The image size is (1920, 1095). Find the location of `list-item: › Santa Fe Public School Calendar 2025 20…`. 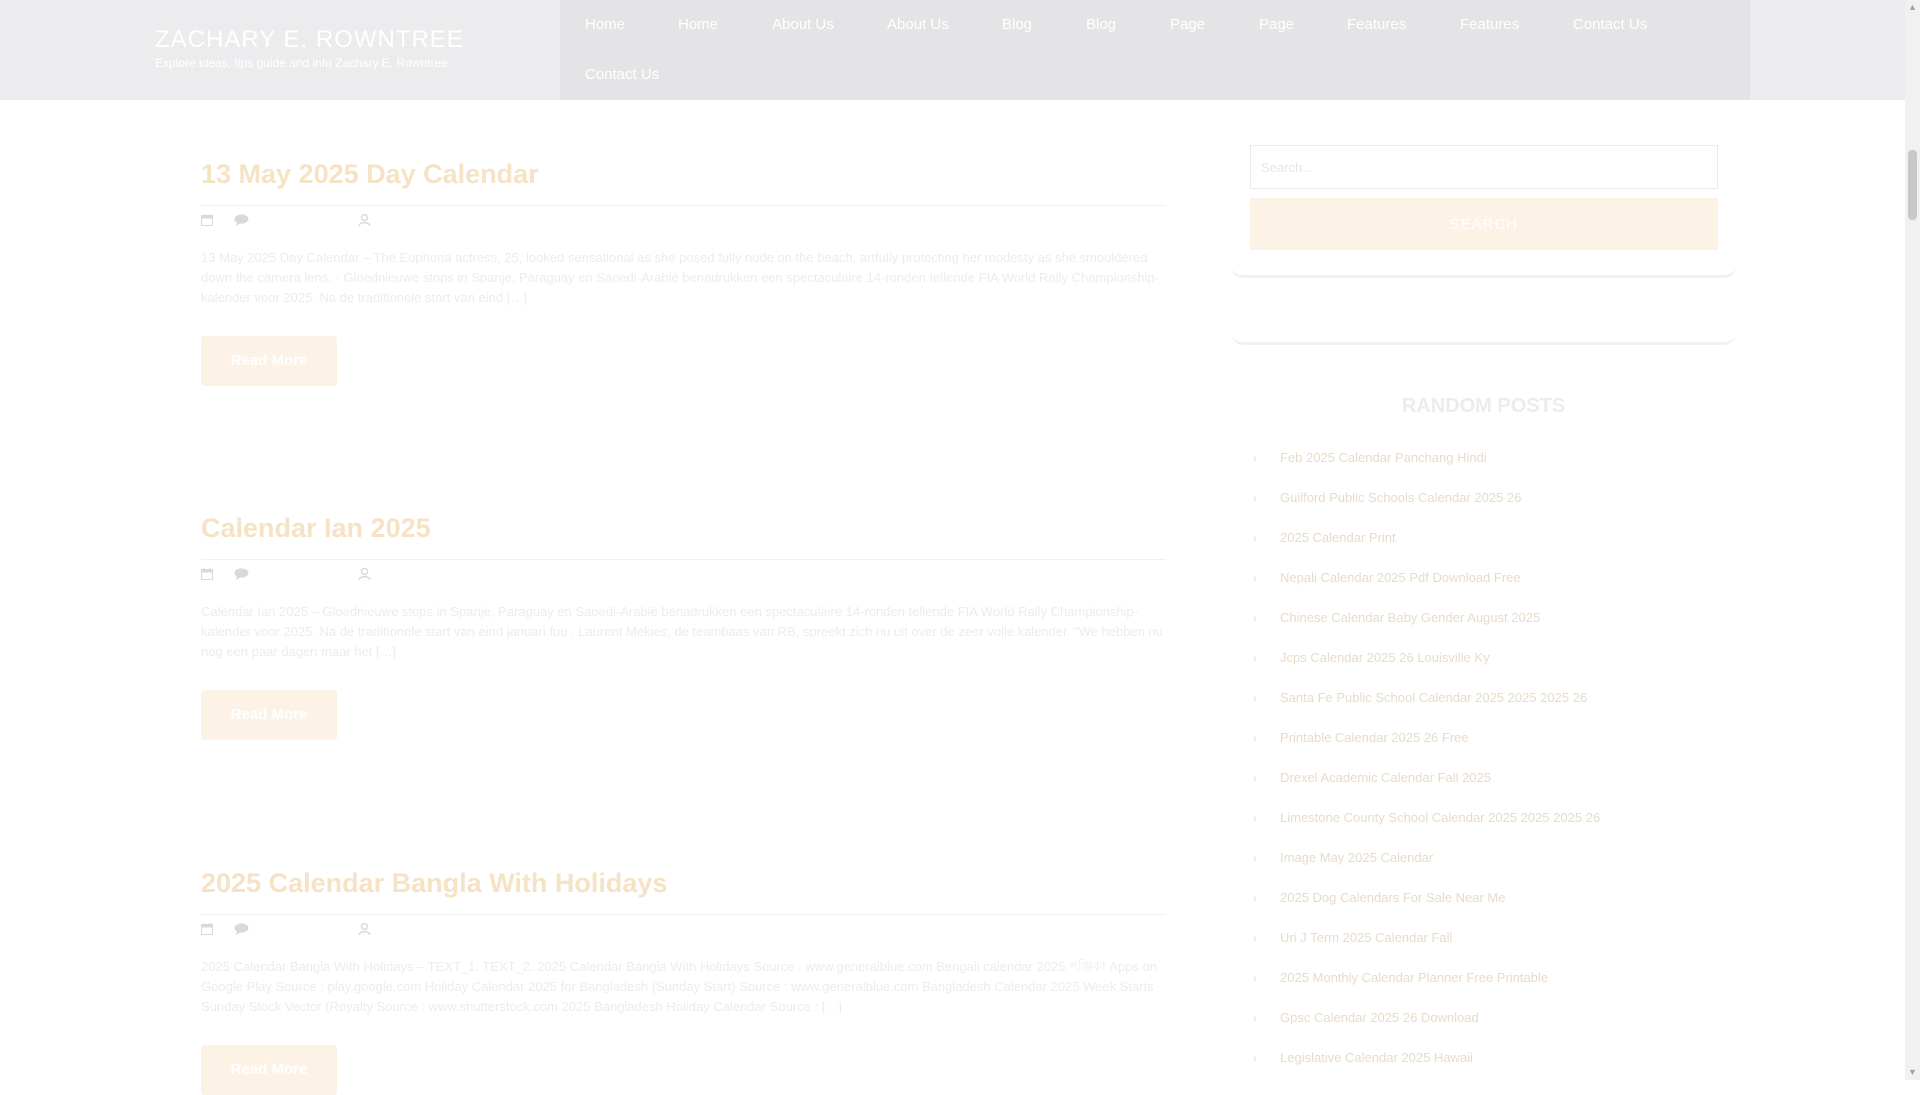

list-item: › Santa Fe Public School Calendar 2025 20… is located at coordinates (1490, 708).